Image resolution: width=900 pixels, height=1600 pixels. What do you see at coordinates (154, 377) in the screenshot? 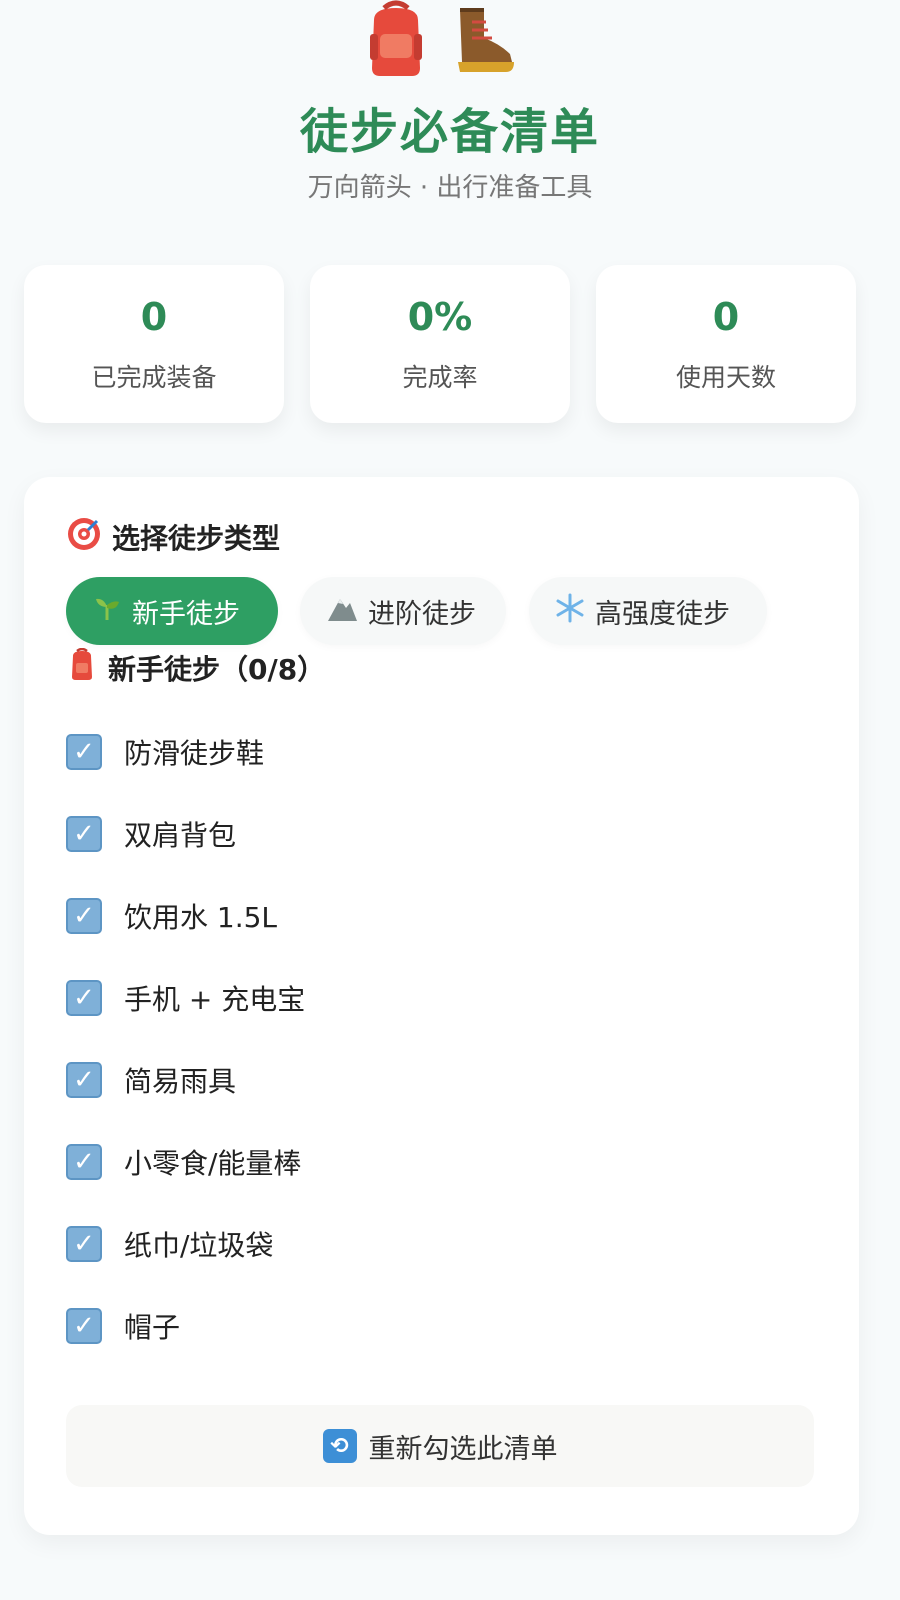
I see `stat-label: 已完成装备` at bounding box center [154, 377].